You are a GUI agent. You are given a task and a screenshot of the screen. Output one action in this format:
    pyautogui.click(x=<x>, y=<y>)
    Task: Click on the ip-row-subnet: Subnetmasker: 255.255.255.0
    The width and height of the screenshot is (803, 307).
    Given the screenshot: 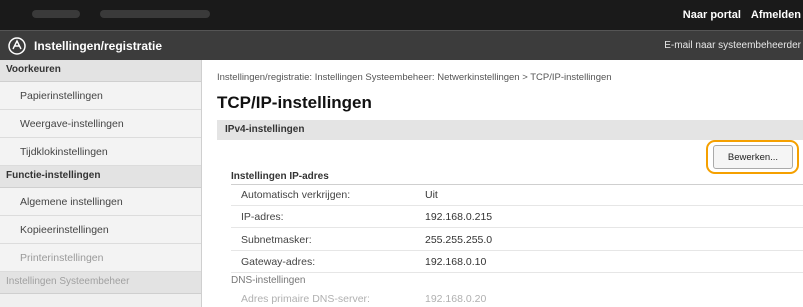 What is the action you would take?
    pyautogui.click(x=517, y=240)
    